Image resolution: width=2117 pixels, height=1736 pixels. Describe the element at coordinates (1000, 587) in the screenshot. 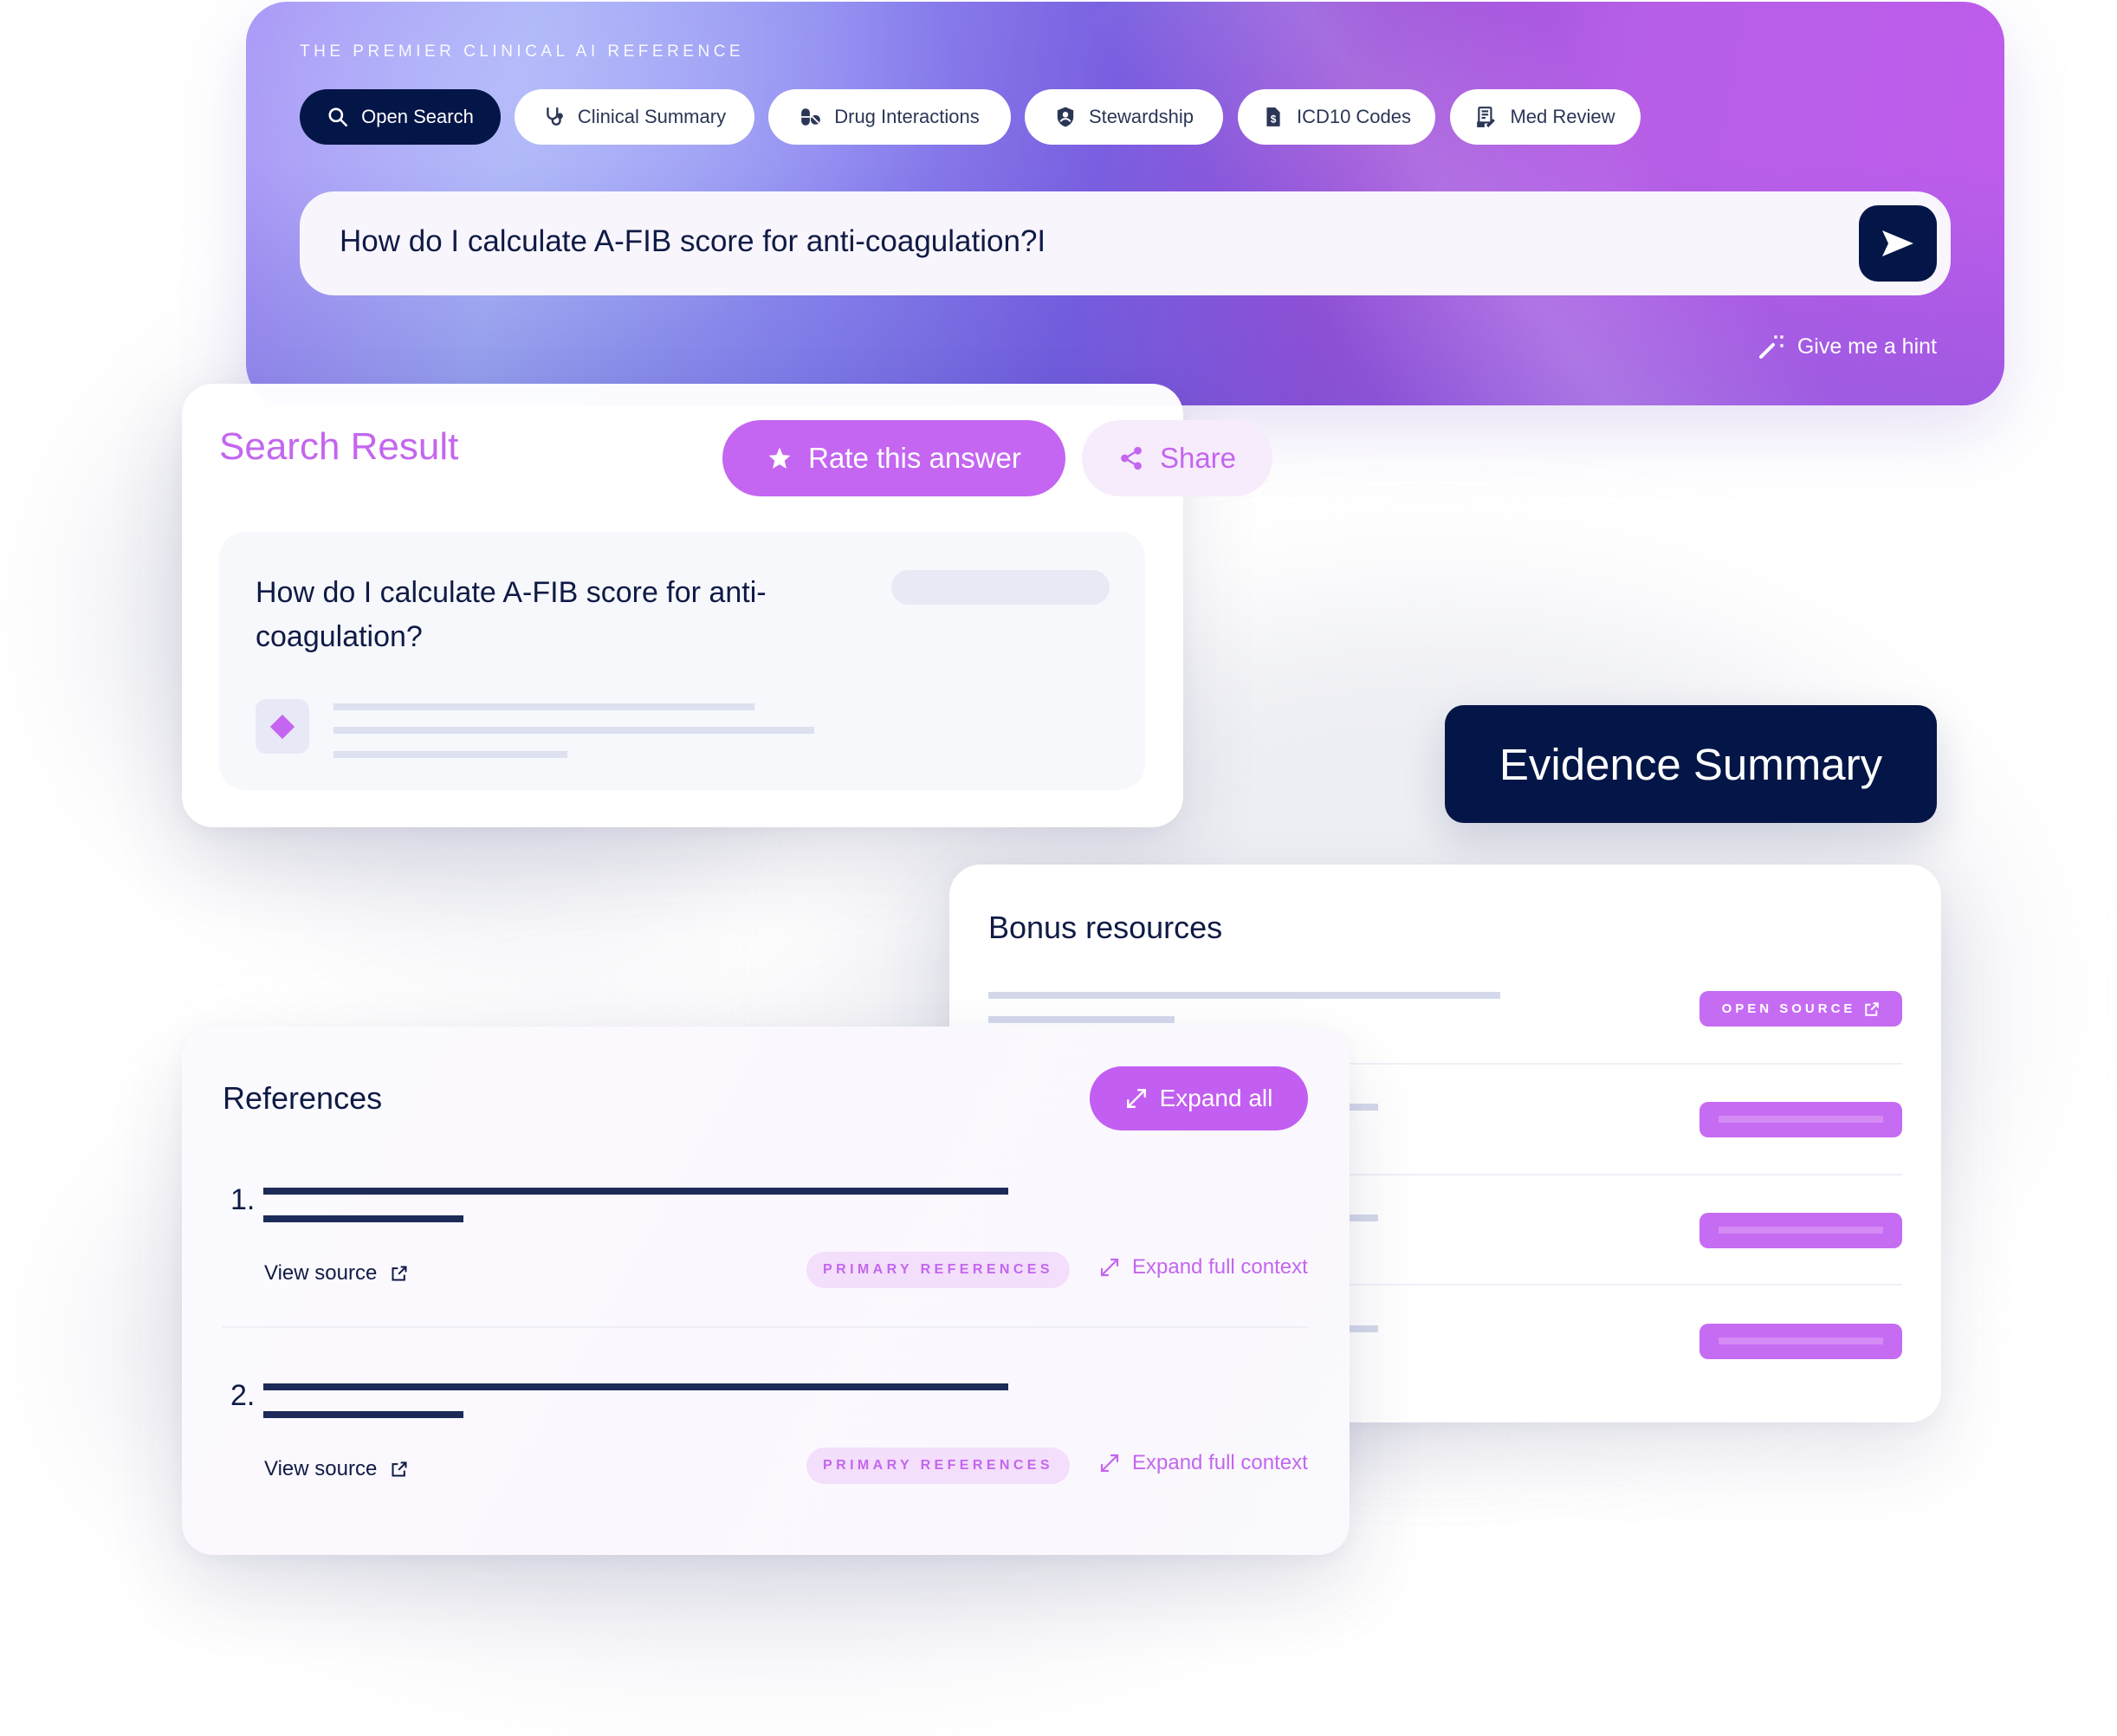

I see `status-placeholder-pill` at that location.